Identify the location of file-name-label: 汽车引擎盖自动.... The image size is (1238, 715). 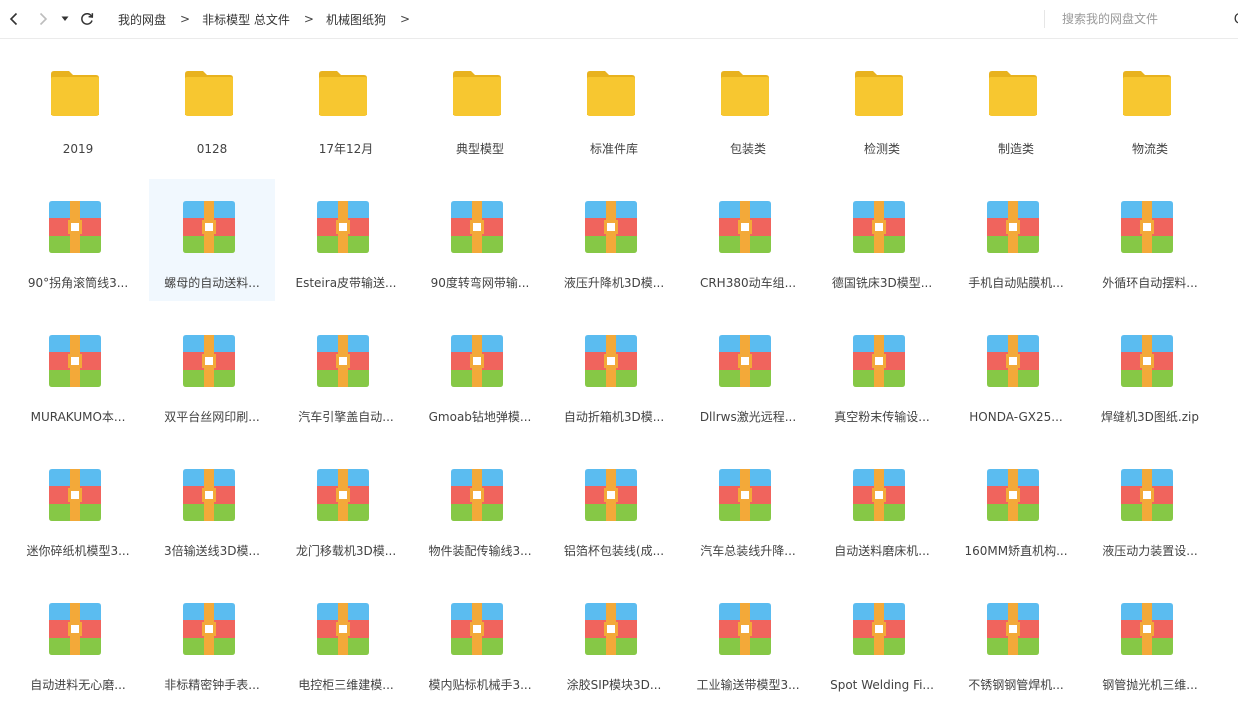
(346, 417).